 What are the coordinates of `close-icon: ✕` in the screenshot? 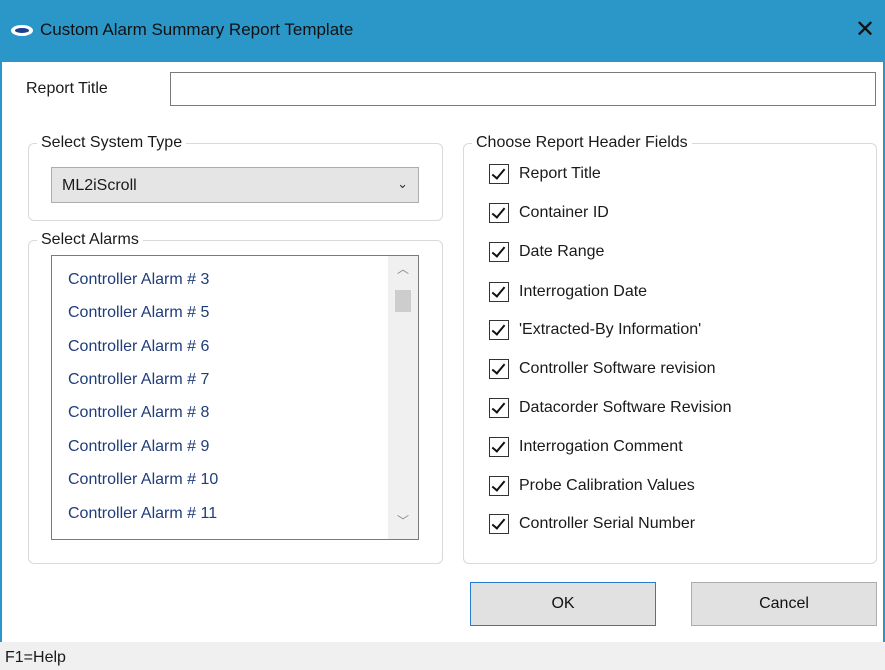 It's located at (865, 31).